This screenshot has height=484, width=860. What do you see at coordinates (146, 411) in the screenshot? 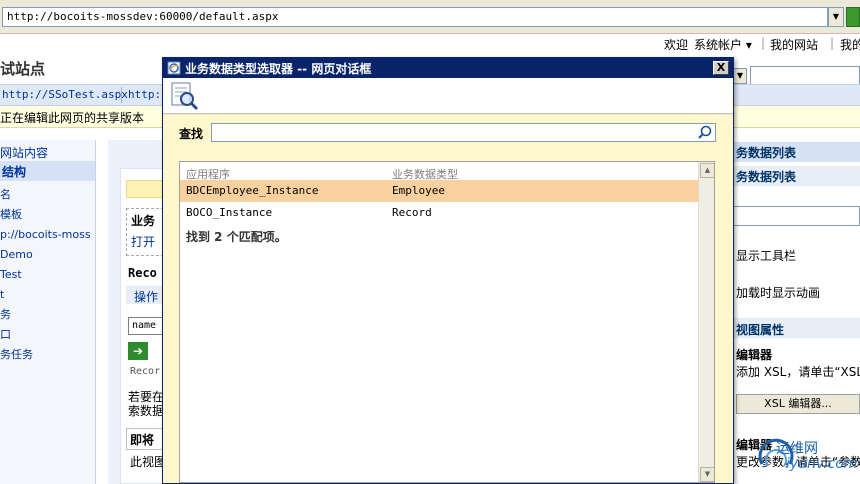
I see `instruction-text: 索数据` at bounding box center [146, 411].